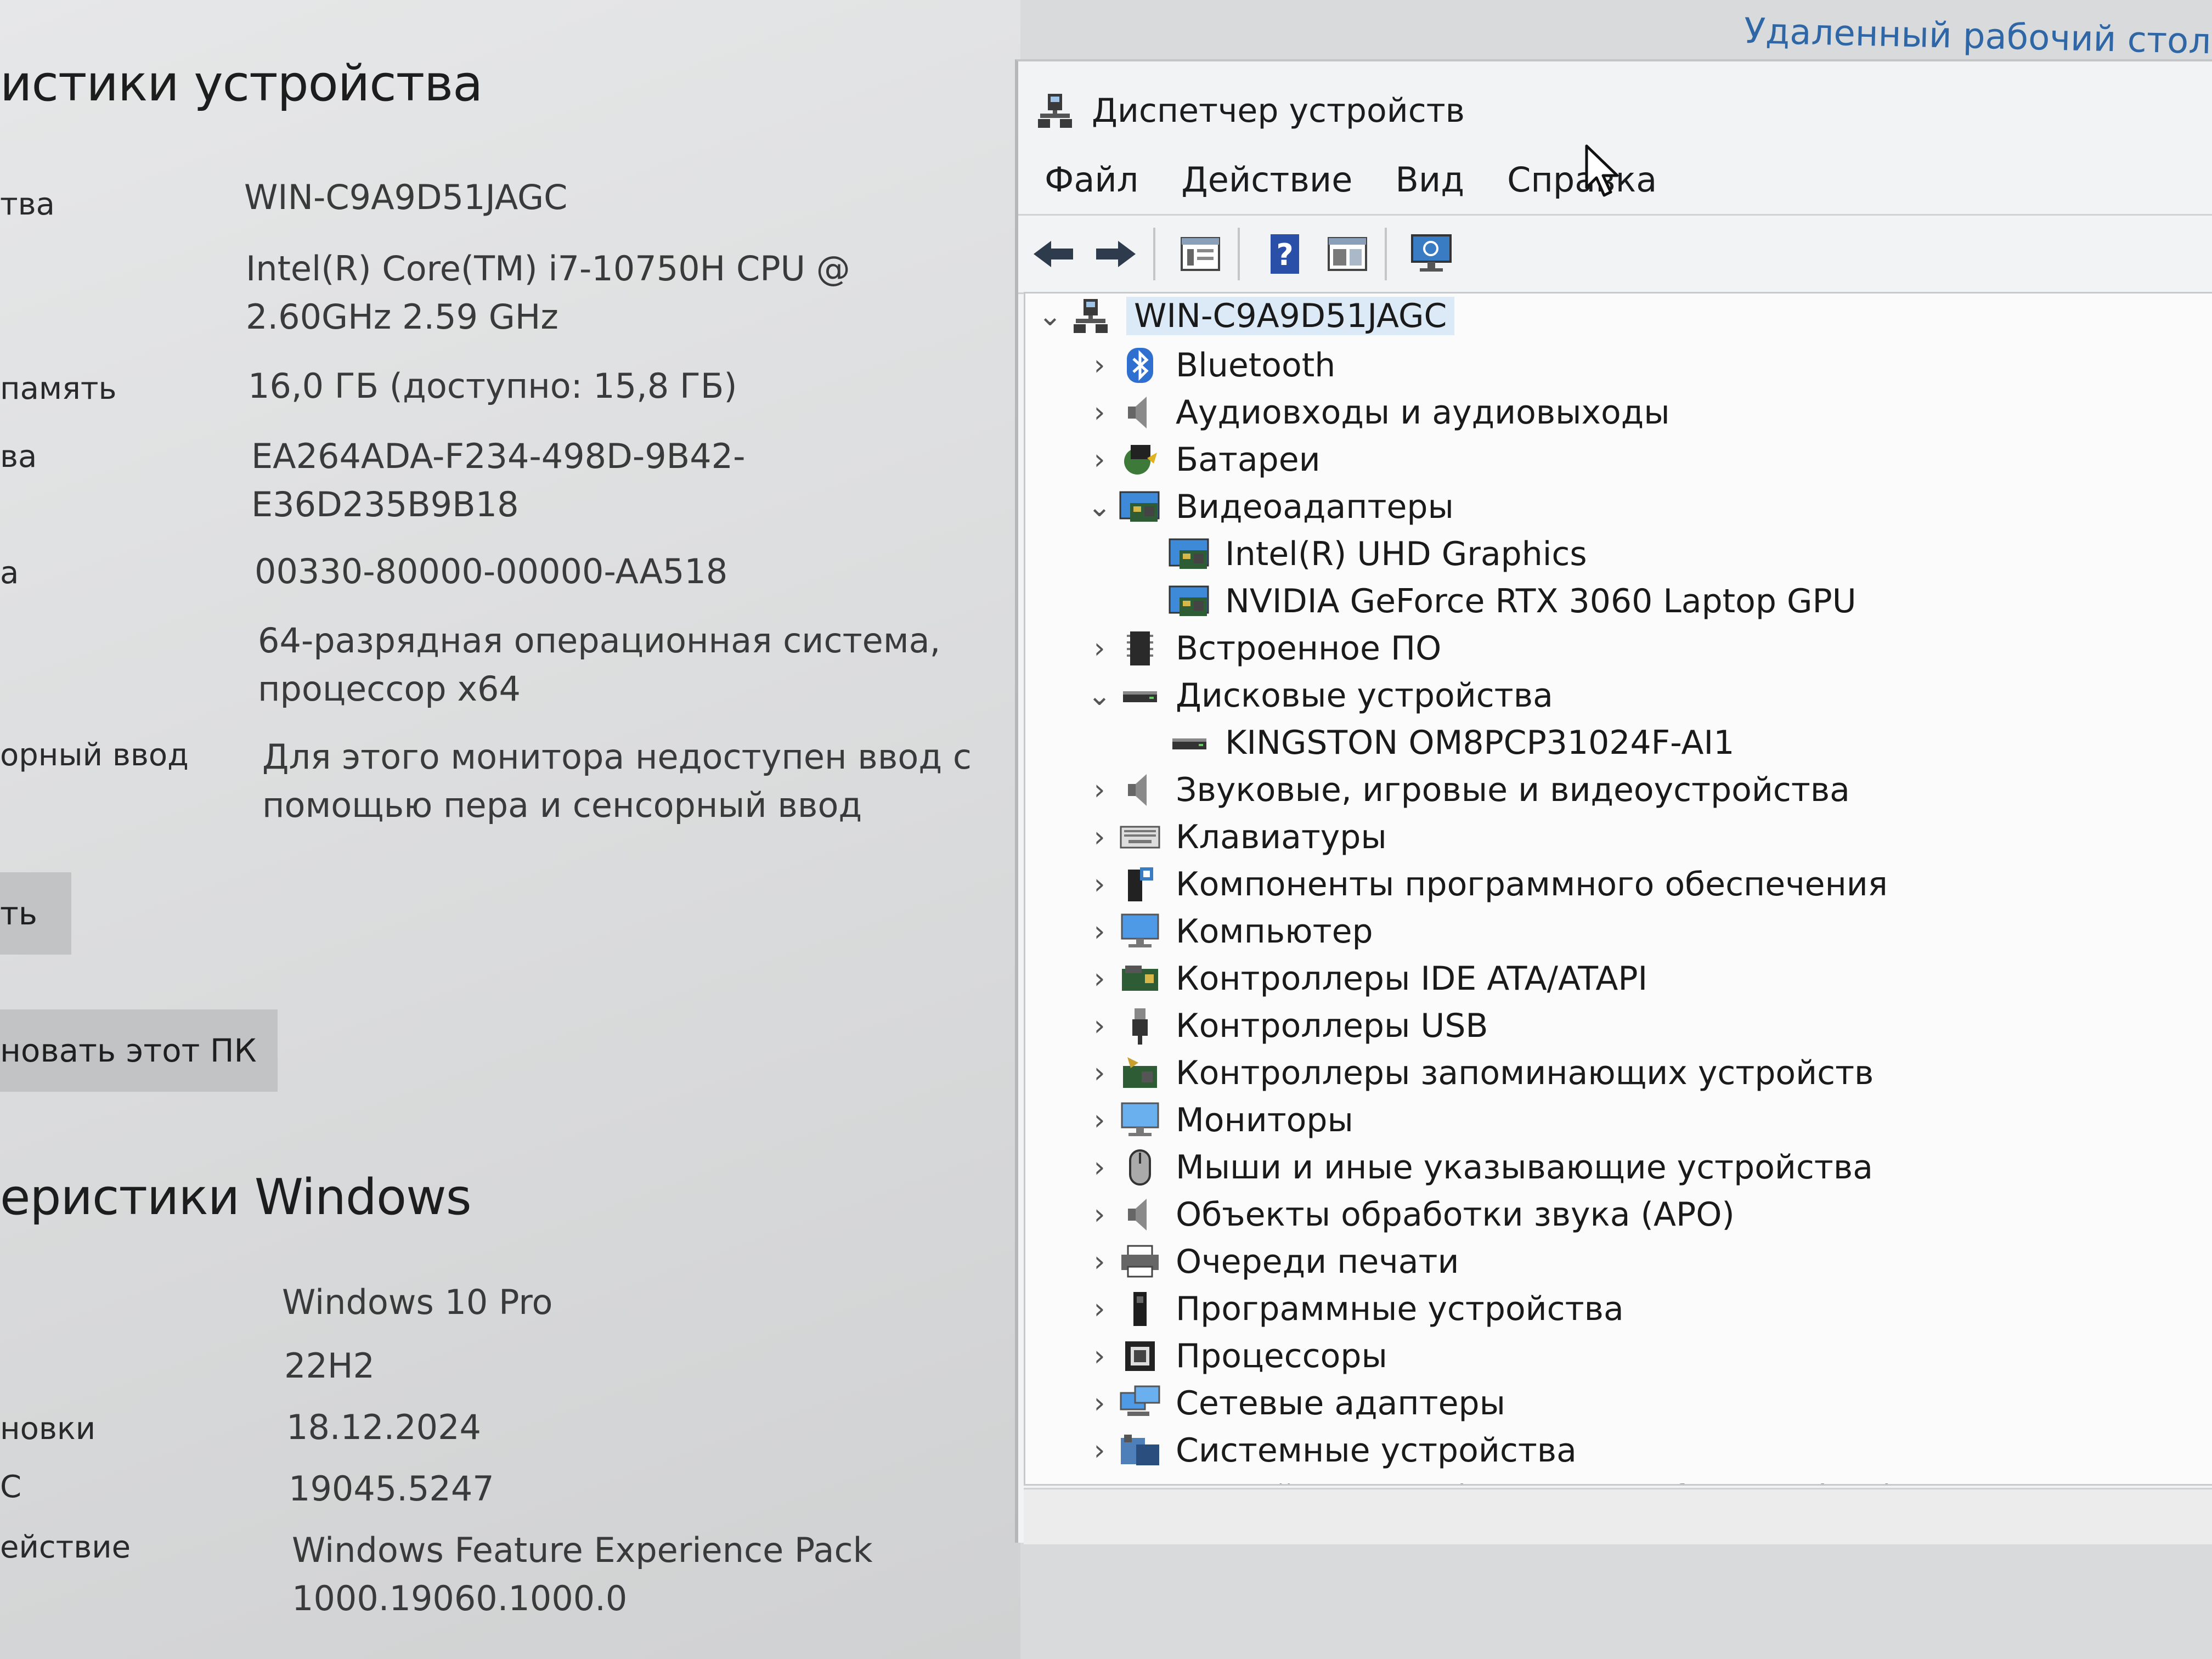  What do you see at coordinates (1352, 1308) in the screenshot?
I see `device-category: › Программные устройства` at bounding box center [1352, 1308].